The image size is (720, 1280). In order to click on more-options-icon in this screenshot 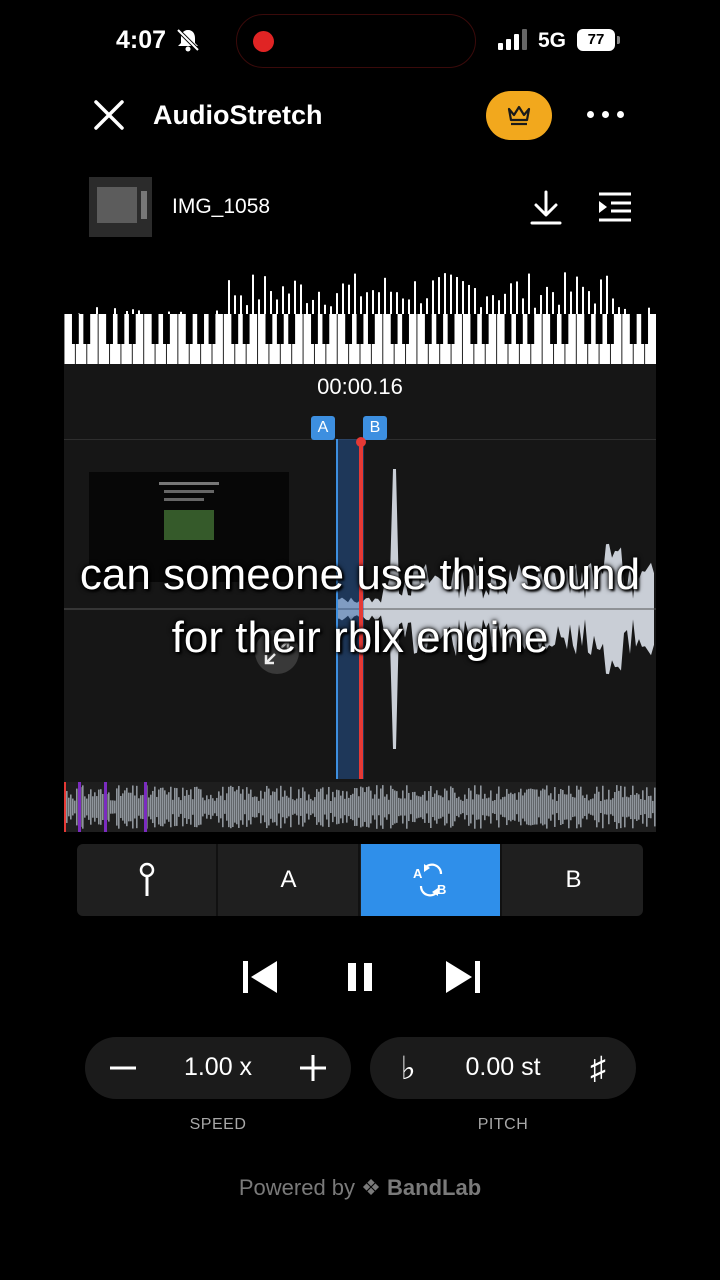, I will do `click(606, 115)`.